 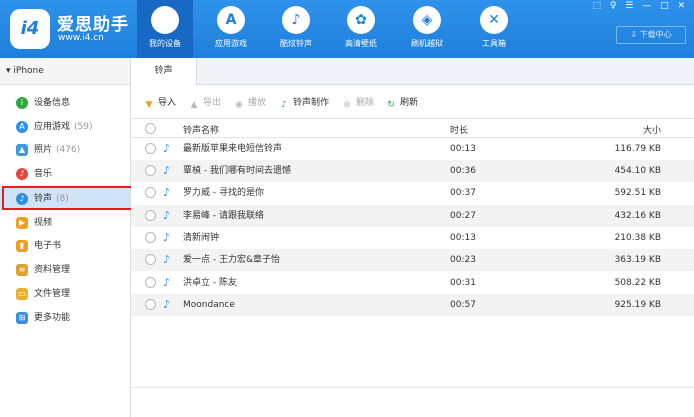 I want to click on sidebar-item-label: 更多功能, so click(x=52, y=318).